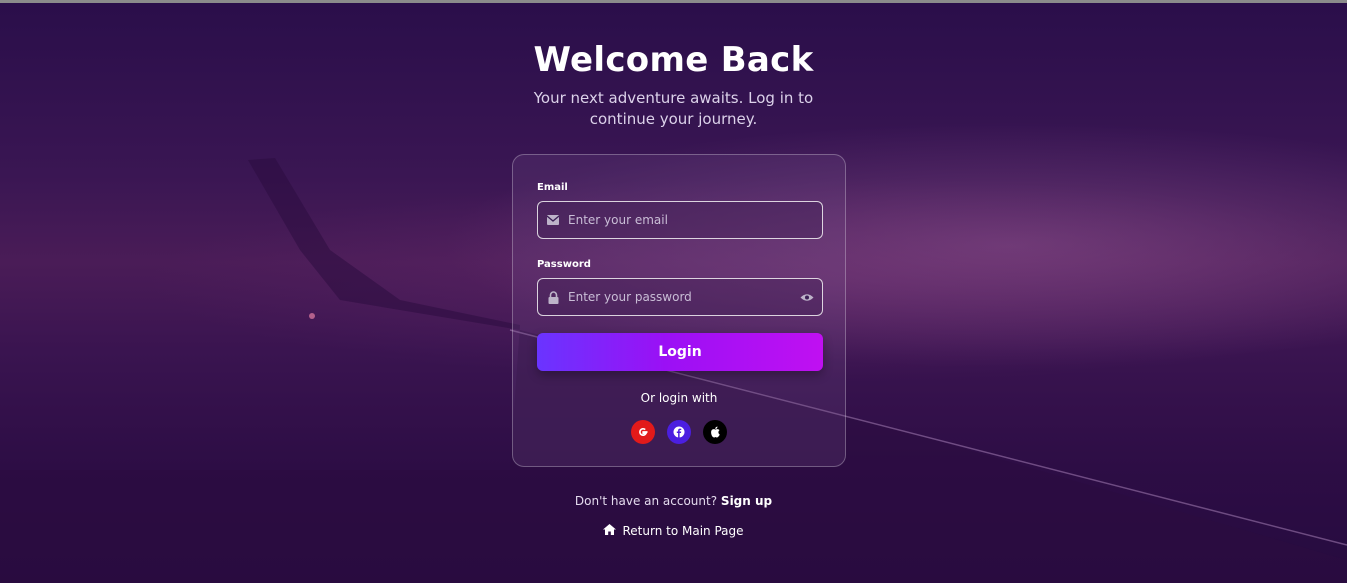  I want to click on signup-prompt: Don't have an account? Sign up, so click(673, 501).